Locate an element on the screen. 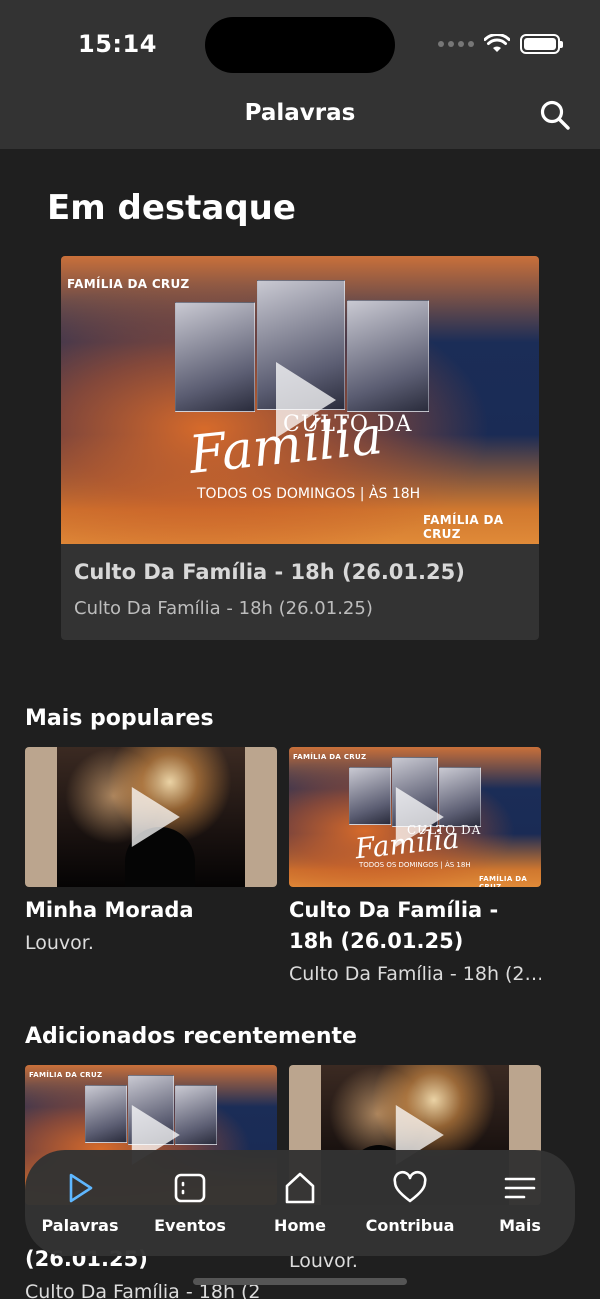 The height and width of the screenshot is (1299, 600). tab-home: Home is located at coordinates (300, 1202).